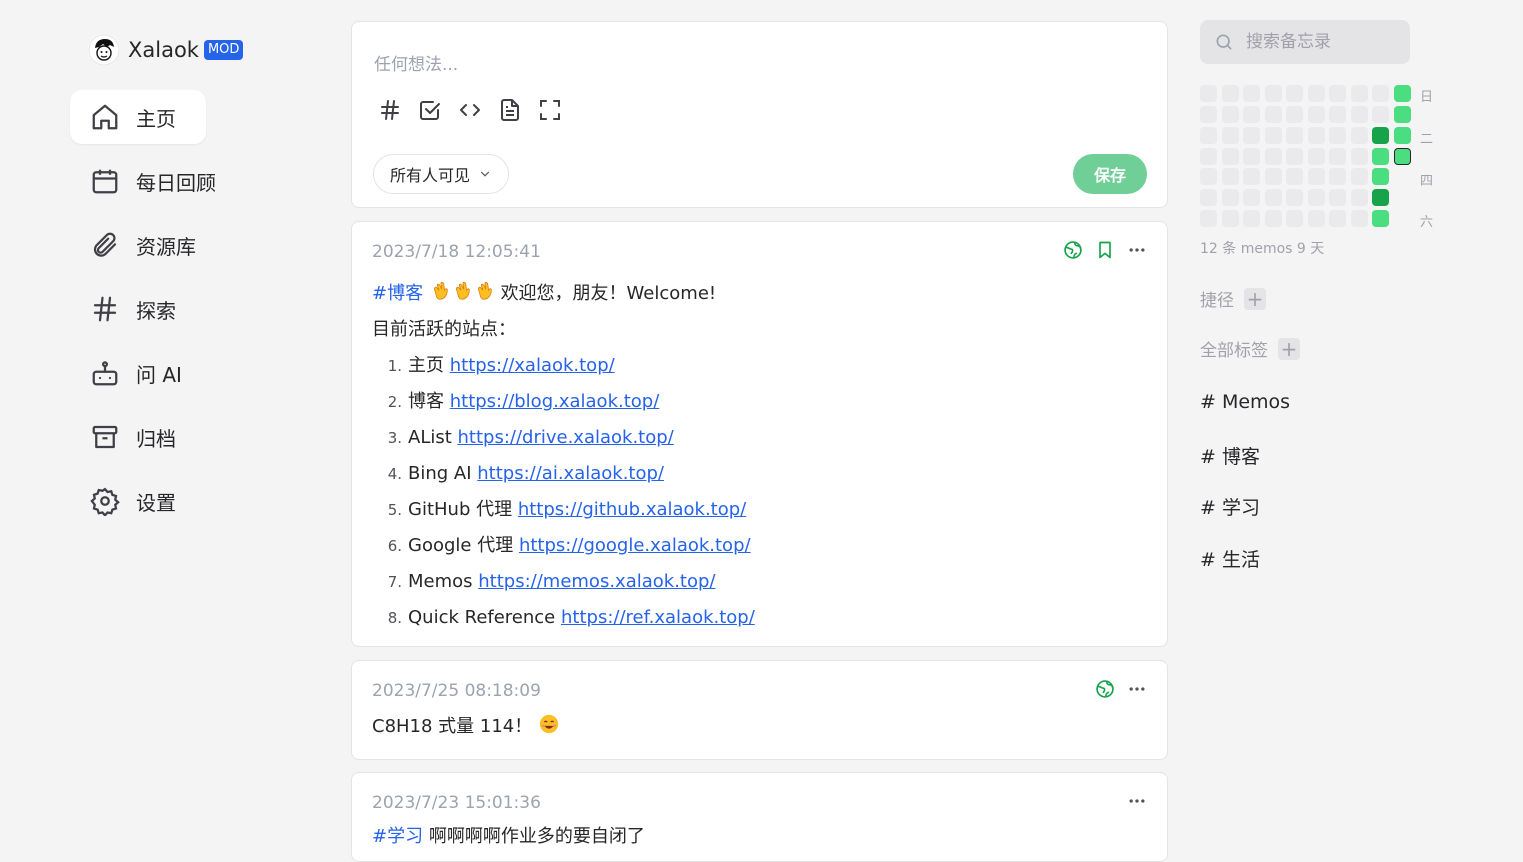 This screenshot has height=862, width=1523. I want to click on site-link: https://xalaok.top/, so click(532, 366).